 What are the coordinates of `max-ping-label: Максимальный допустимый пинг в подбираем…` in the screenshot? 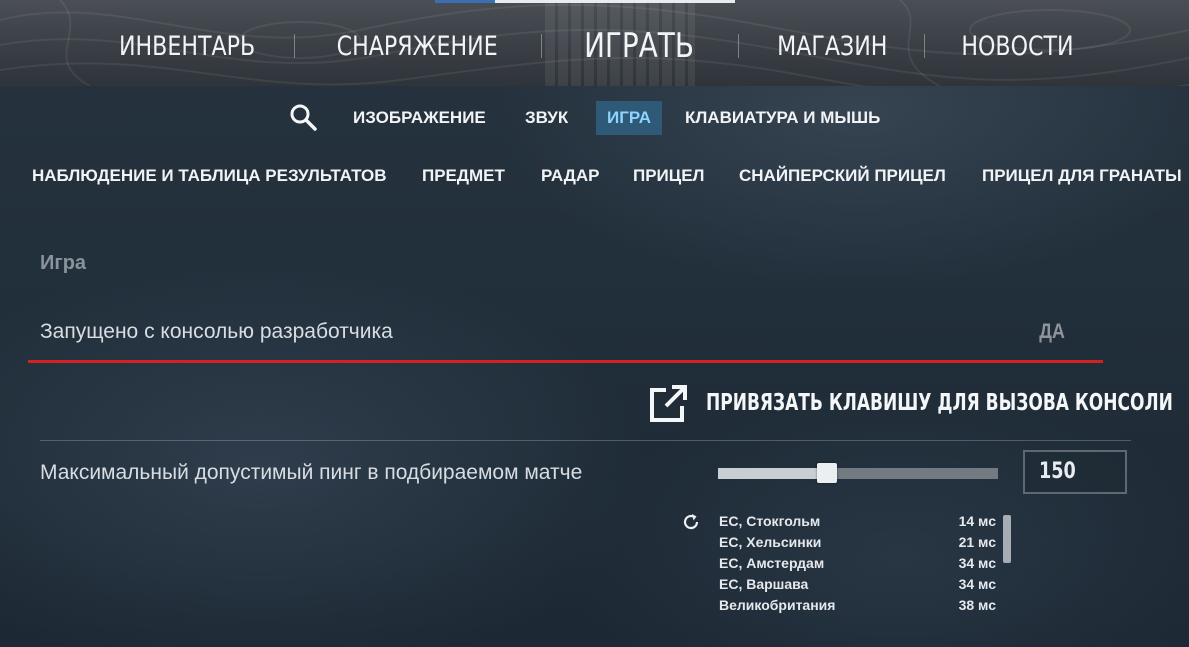 It's located at (311, 472).